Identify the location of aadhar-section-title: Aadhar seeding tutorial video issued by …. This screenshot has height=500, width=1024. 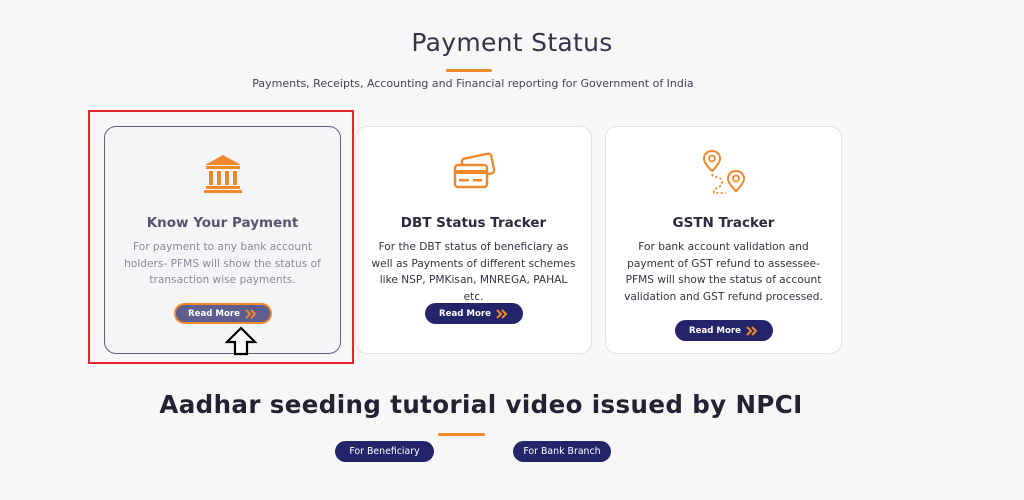
(481, 404).